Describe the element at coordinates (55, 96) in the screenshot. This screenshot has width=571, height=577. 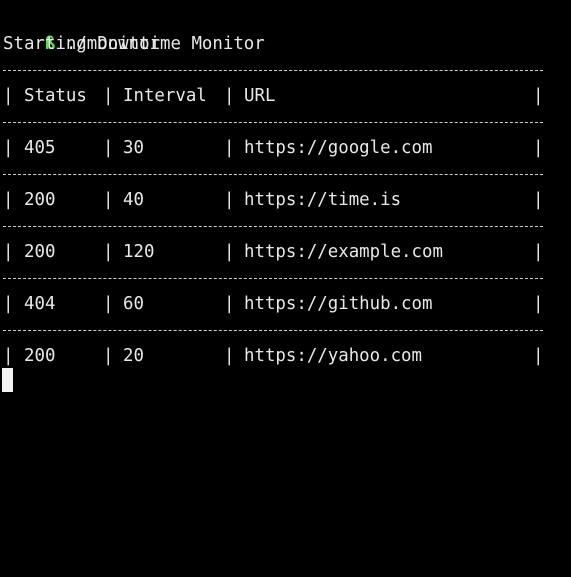
I see `column-header-status: Status` at that location.